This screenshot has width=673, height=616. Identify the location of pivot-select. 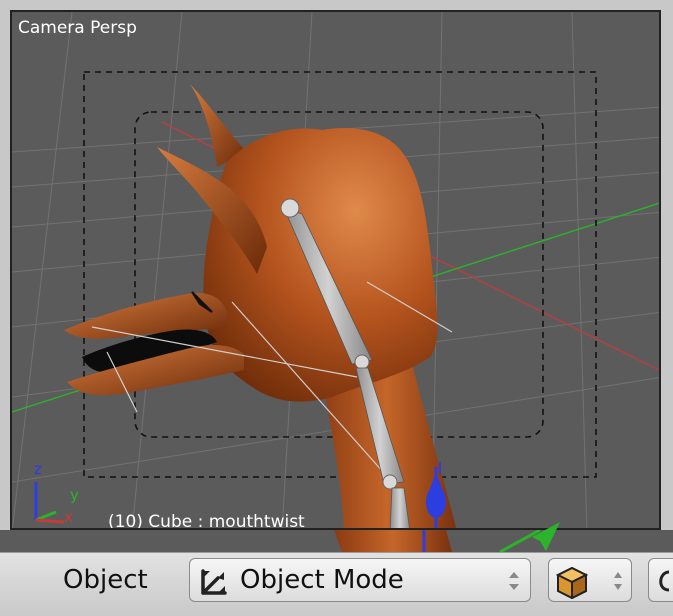
(660, 580).